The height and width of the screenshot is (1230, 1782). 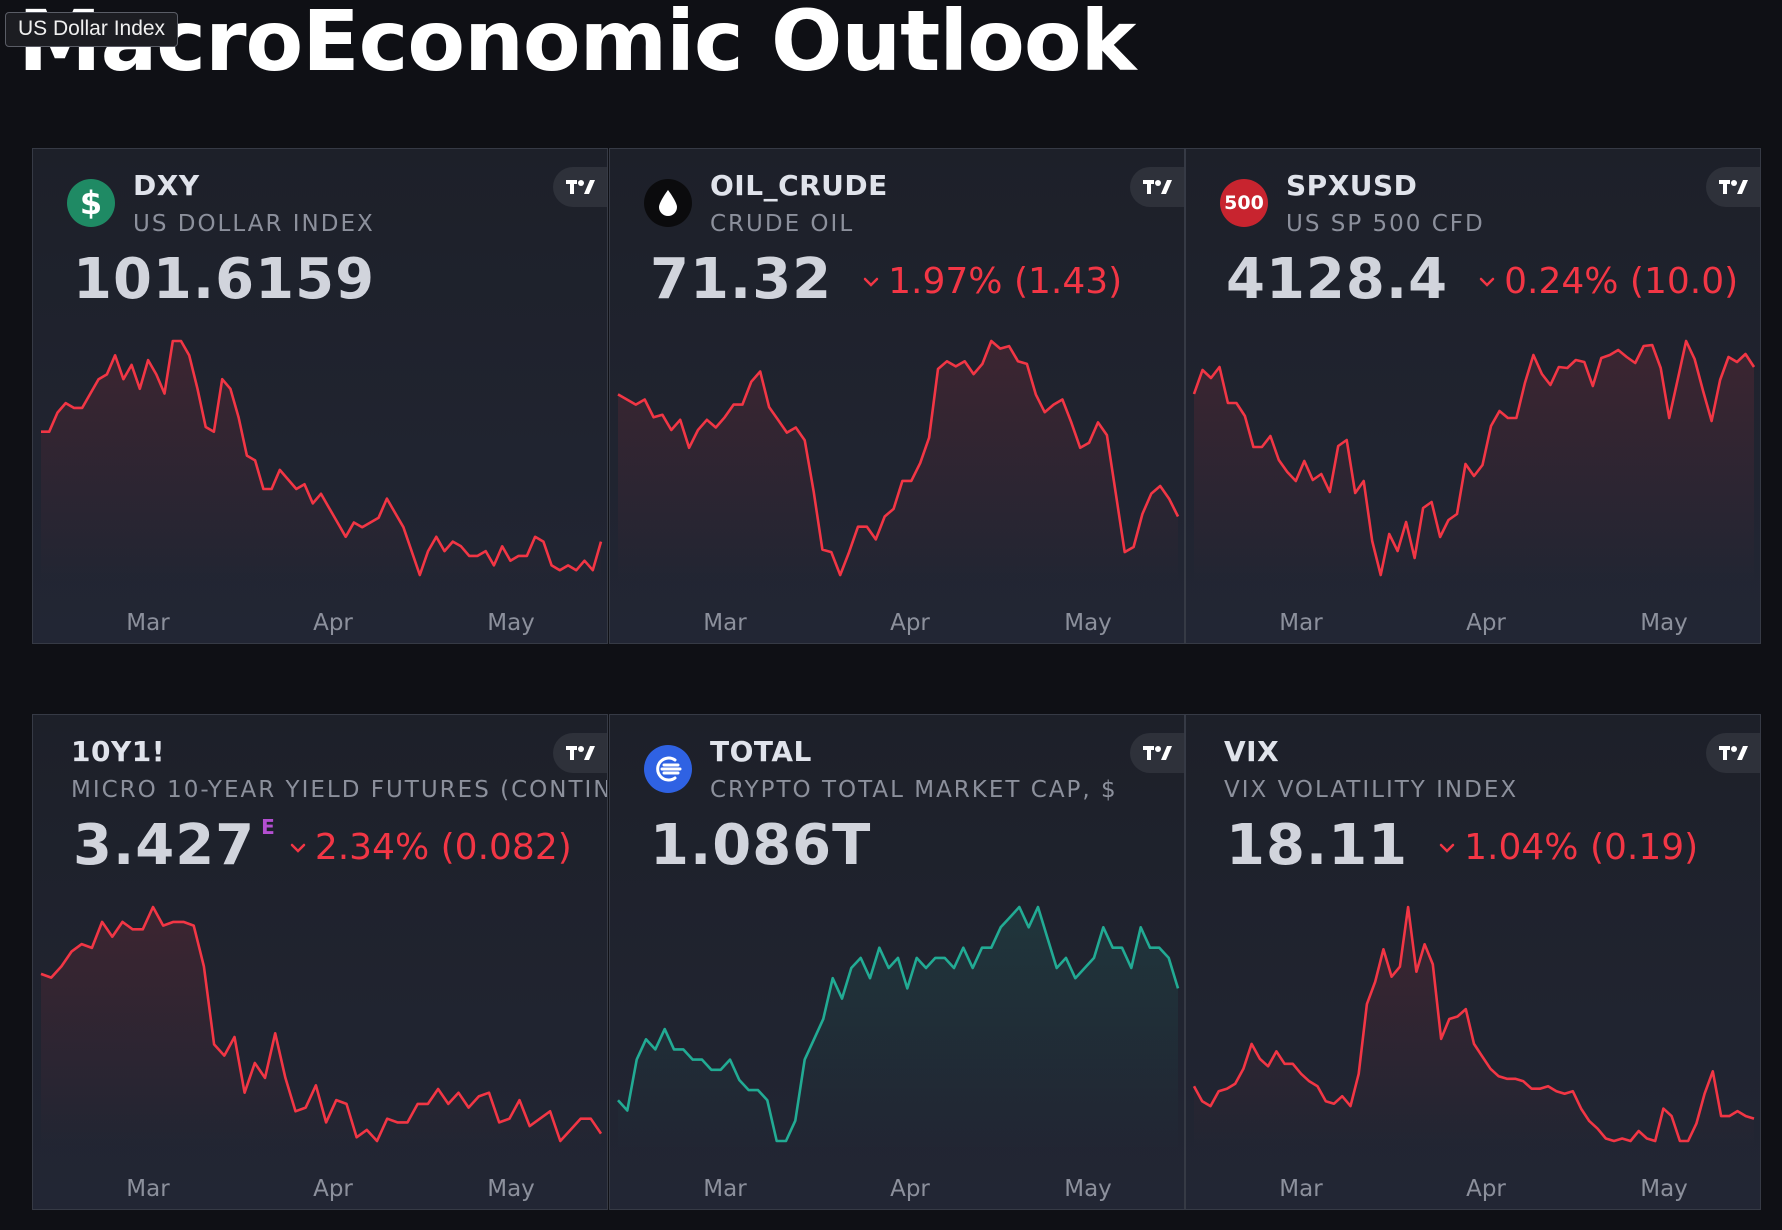 What do you see at coordinates (92, 29) in the screenshot?
I see `symbol-tooltip: US Dollar Index` at bounding box center [92, 29].